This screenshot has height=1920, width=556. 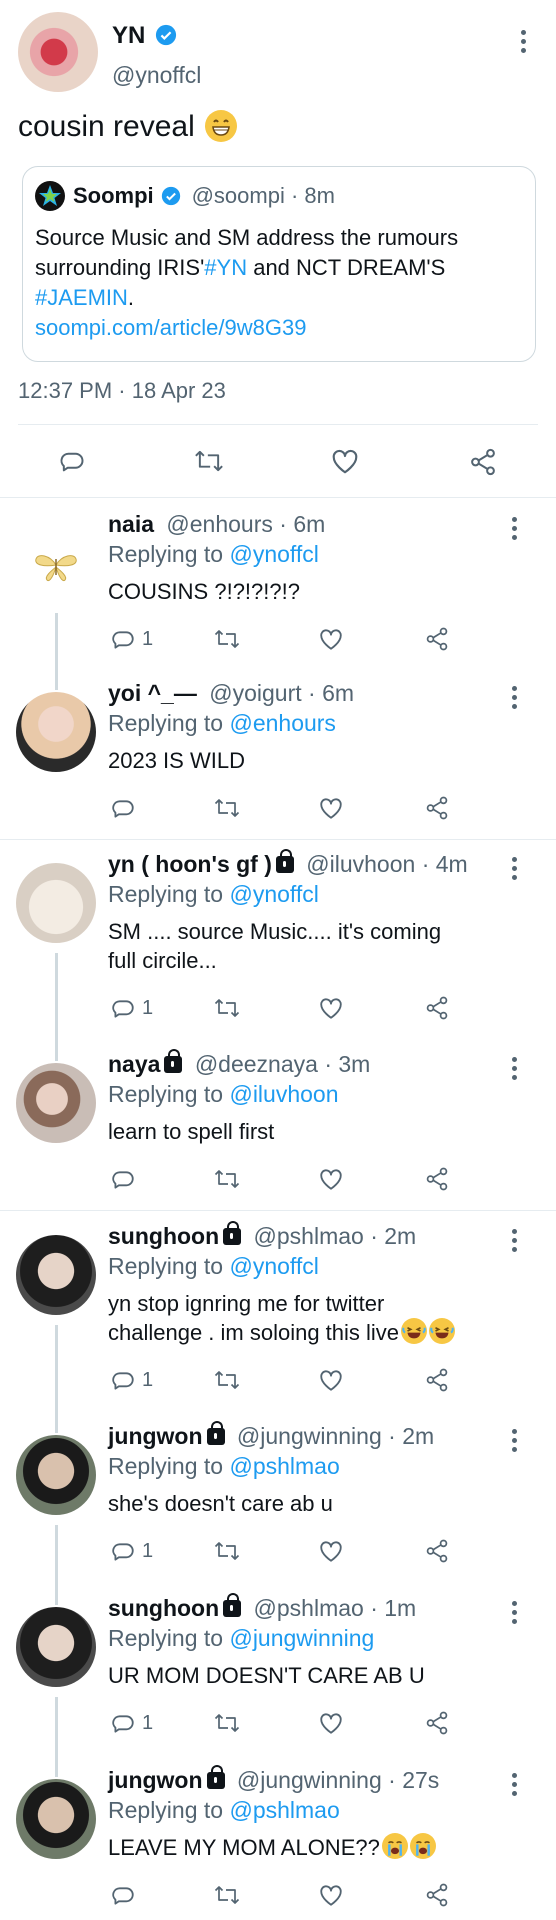 I want to click on replying-to: Replying to @jungwinning, so click(x=241, y=1638).